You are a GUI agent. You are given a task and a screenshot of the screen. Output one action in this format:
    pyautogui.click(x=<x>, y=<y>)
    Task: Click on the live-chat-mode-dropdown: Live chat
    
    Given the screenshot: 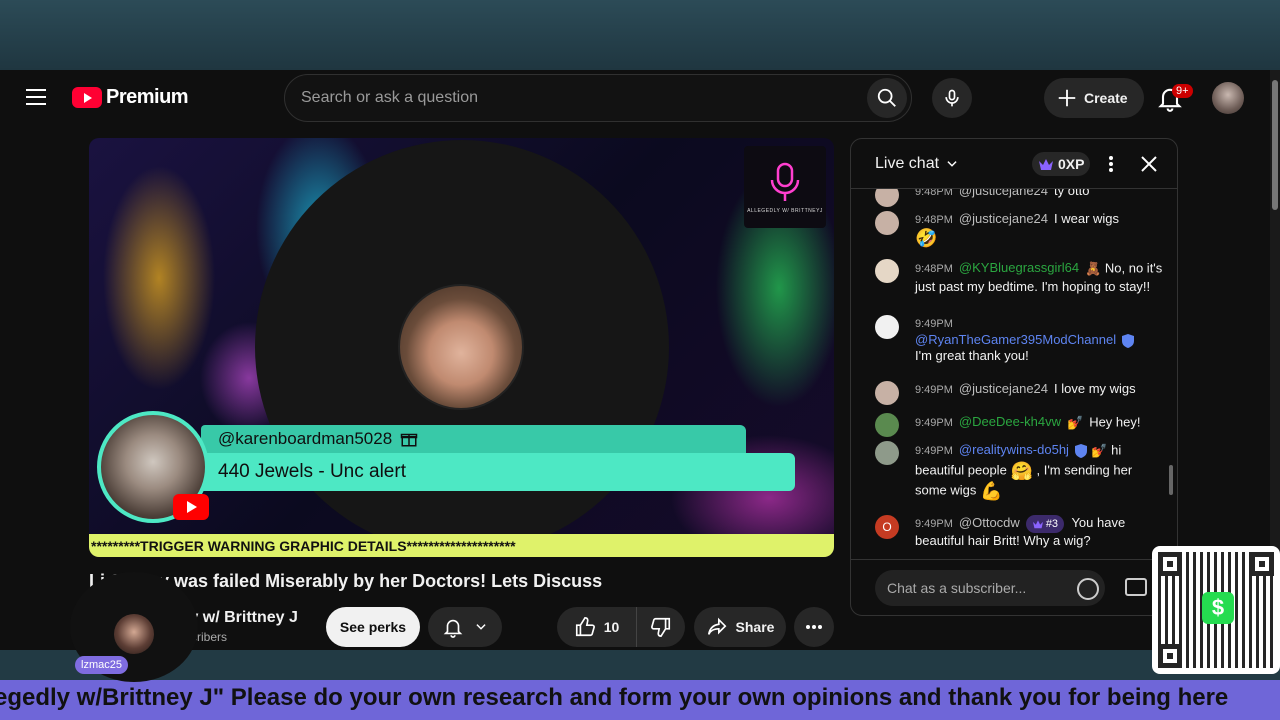 What is the action you would take?
    pyautogui.click(x=917, y=164)
    